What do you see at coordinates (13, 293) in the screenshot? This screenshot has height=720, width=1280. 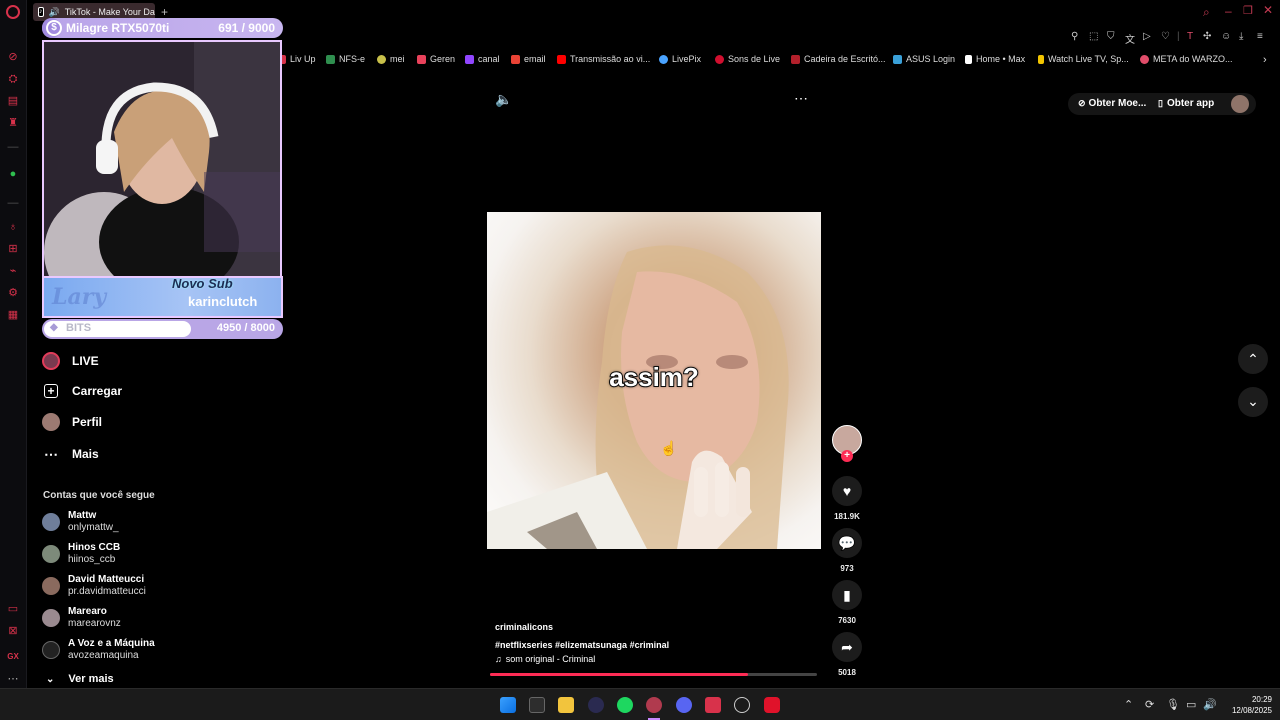 I see `settings-icon: ⚙` at bounding box center [13, 293].